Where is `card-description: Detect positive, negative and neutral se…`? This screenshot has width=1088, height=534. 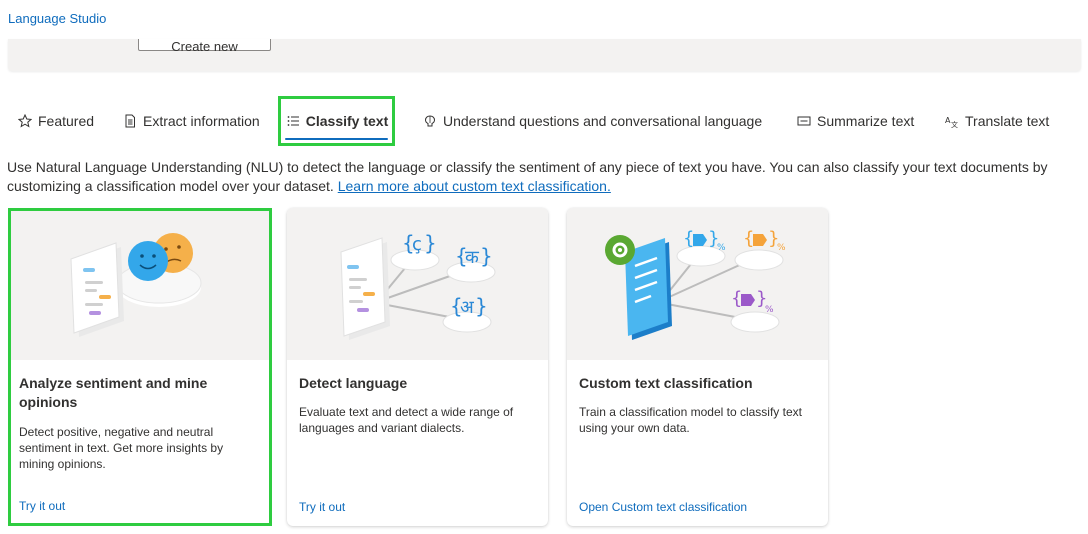 card-description: Detect positive, negative and neutral se… is located at coordinates (121, 448).